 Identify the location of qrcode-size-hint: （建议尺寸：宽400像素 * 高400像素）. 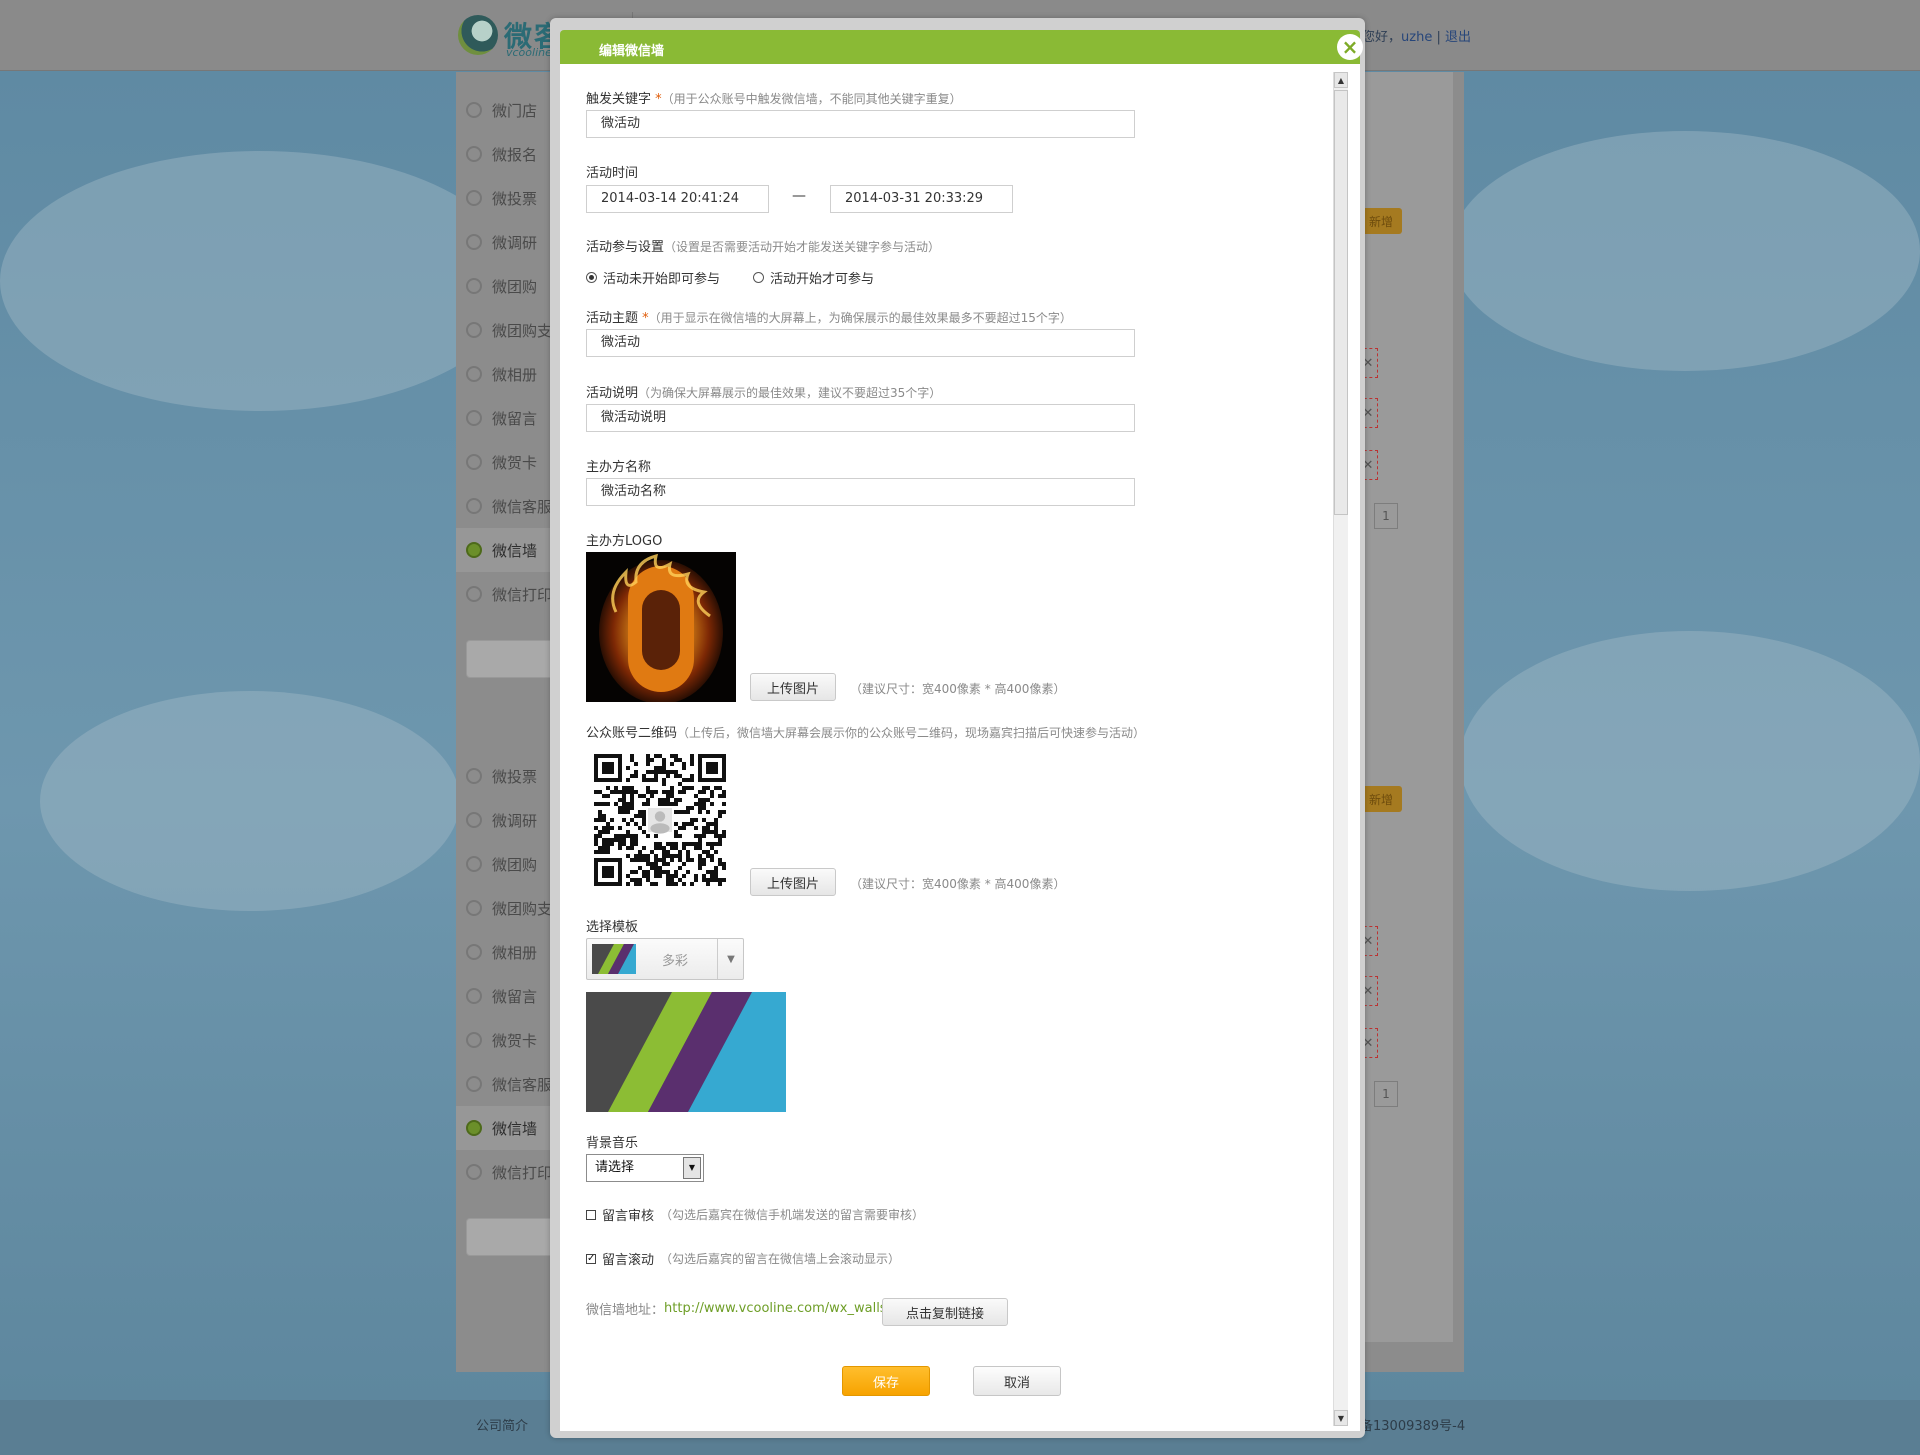
(958, 884).